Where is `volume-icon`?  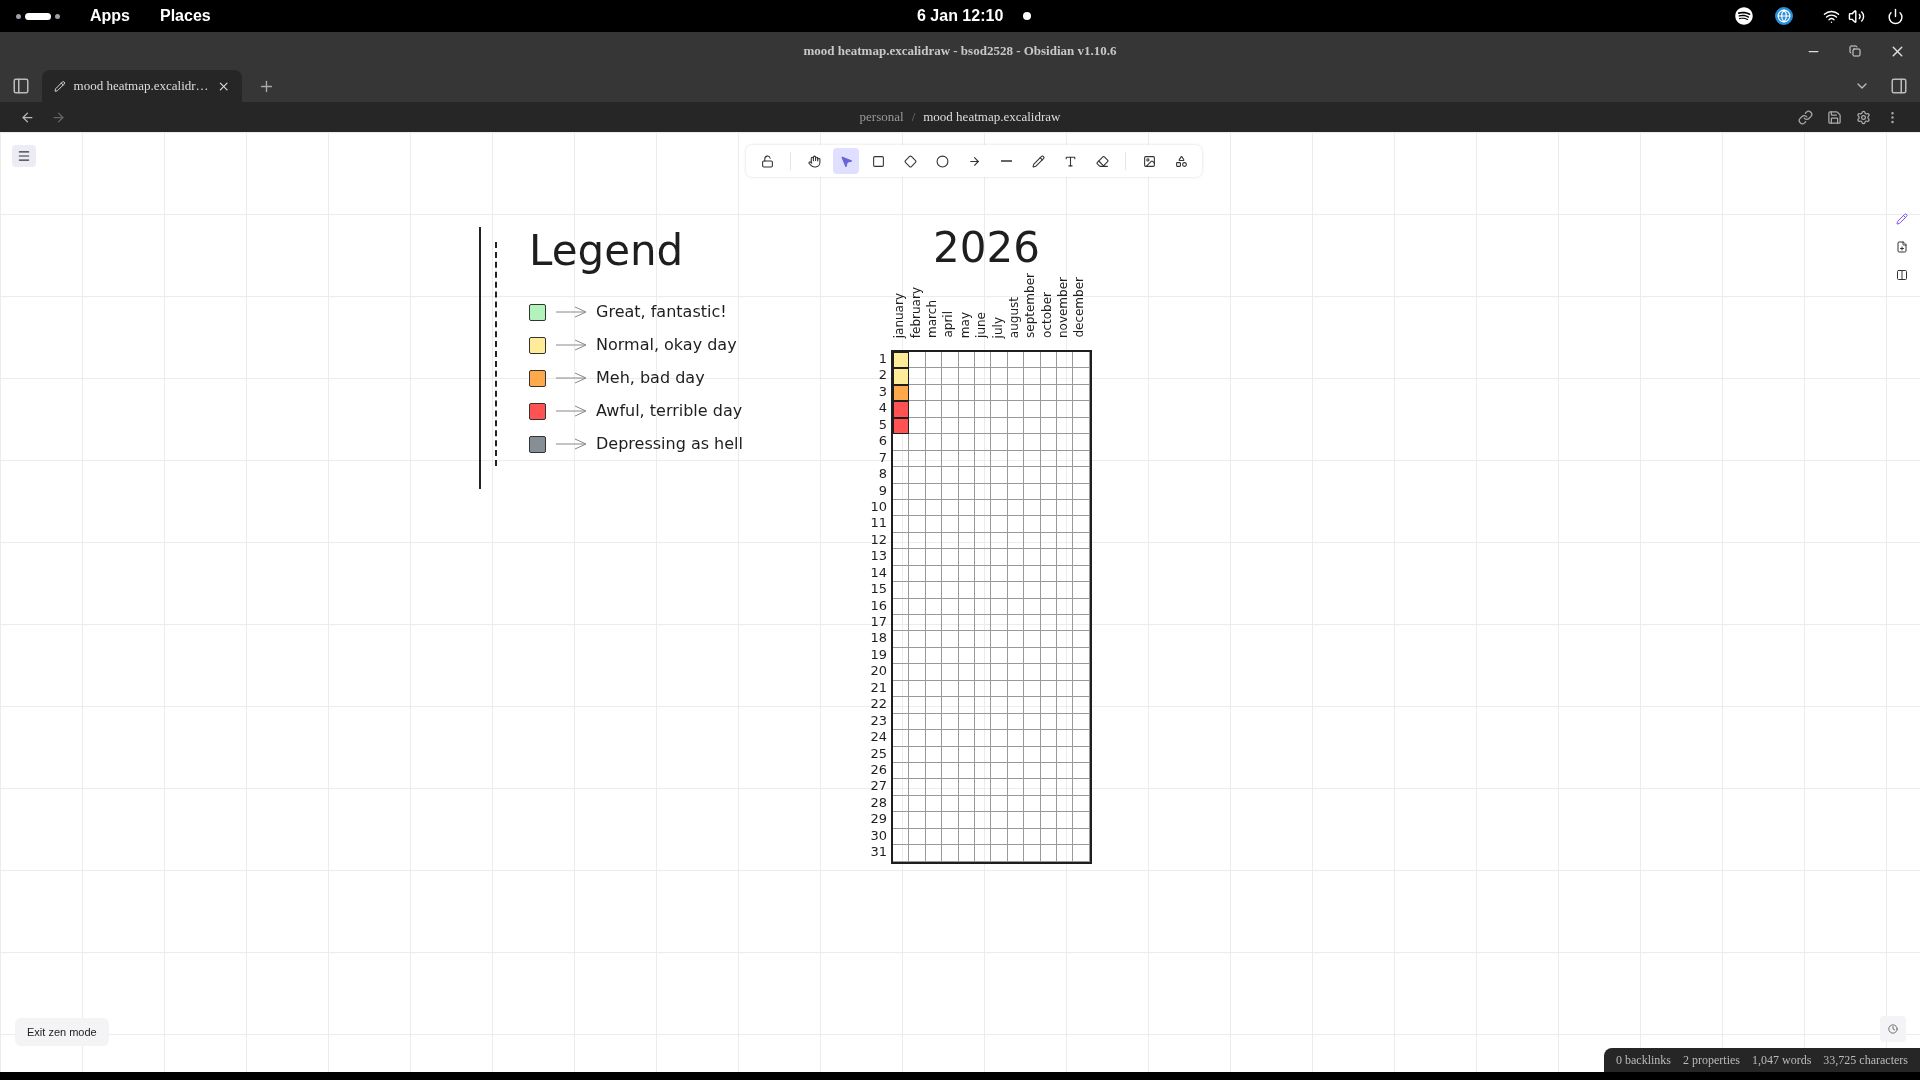 volume-icon is located at coordinates (1856, 16).